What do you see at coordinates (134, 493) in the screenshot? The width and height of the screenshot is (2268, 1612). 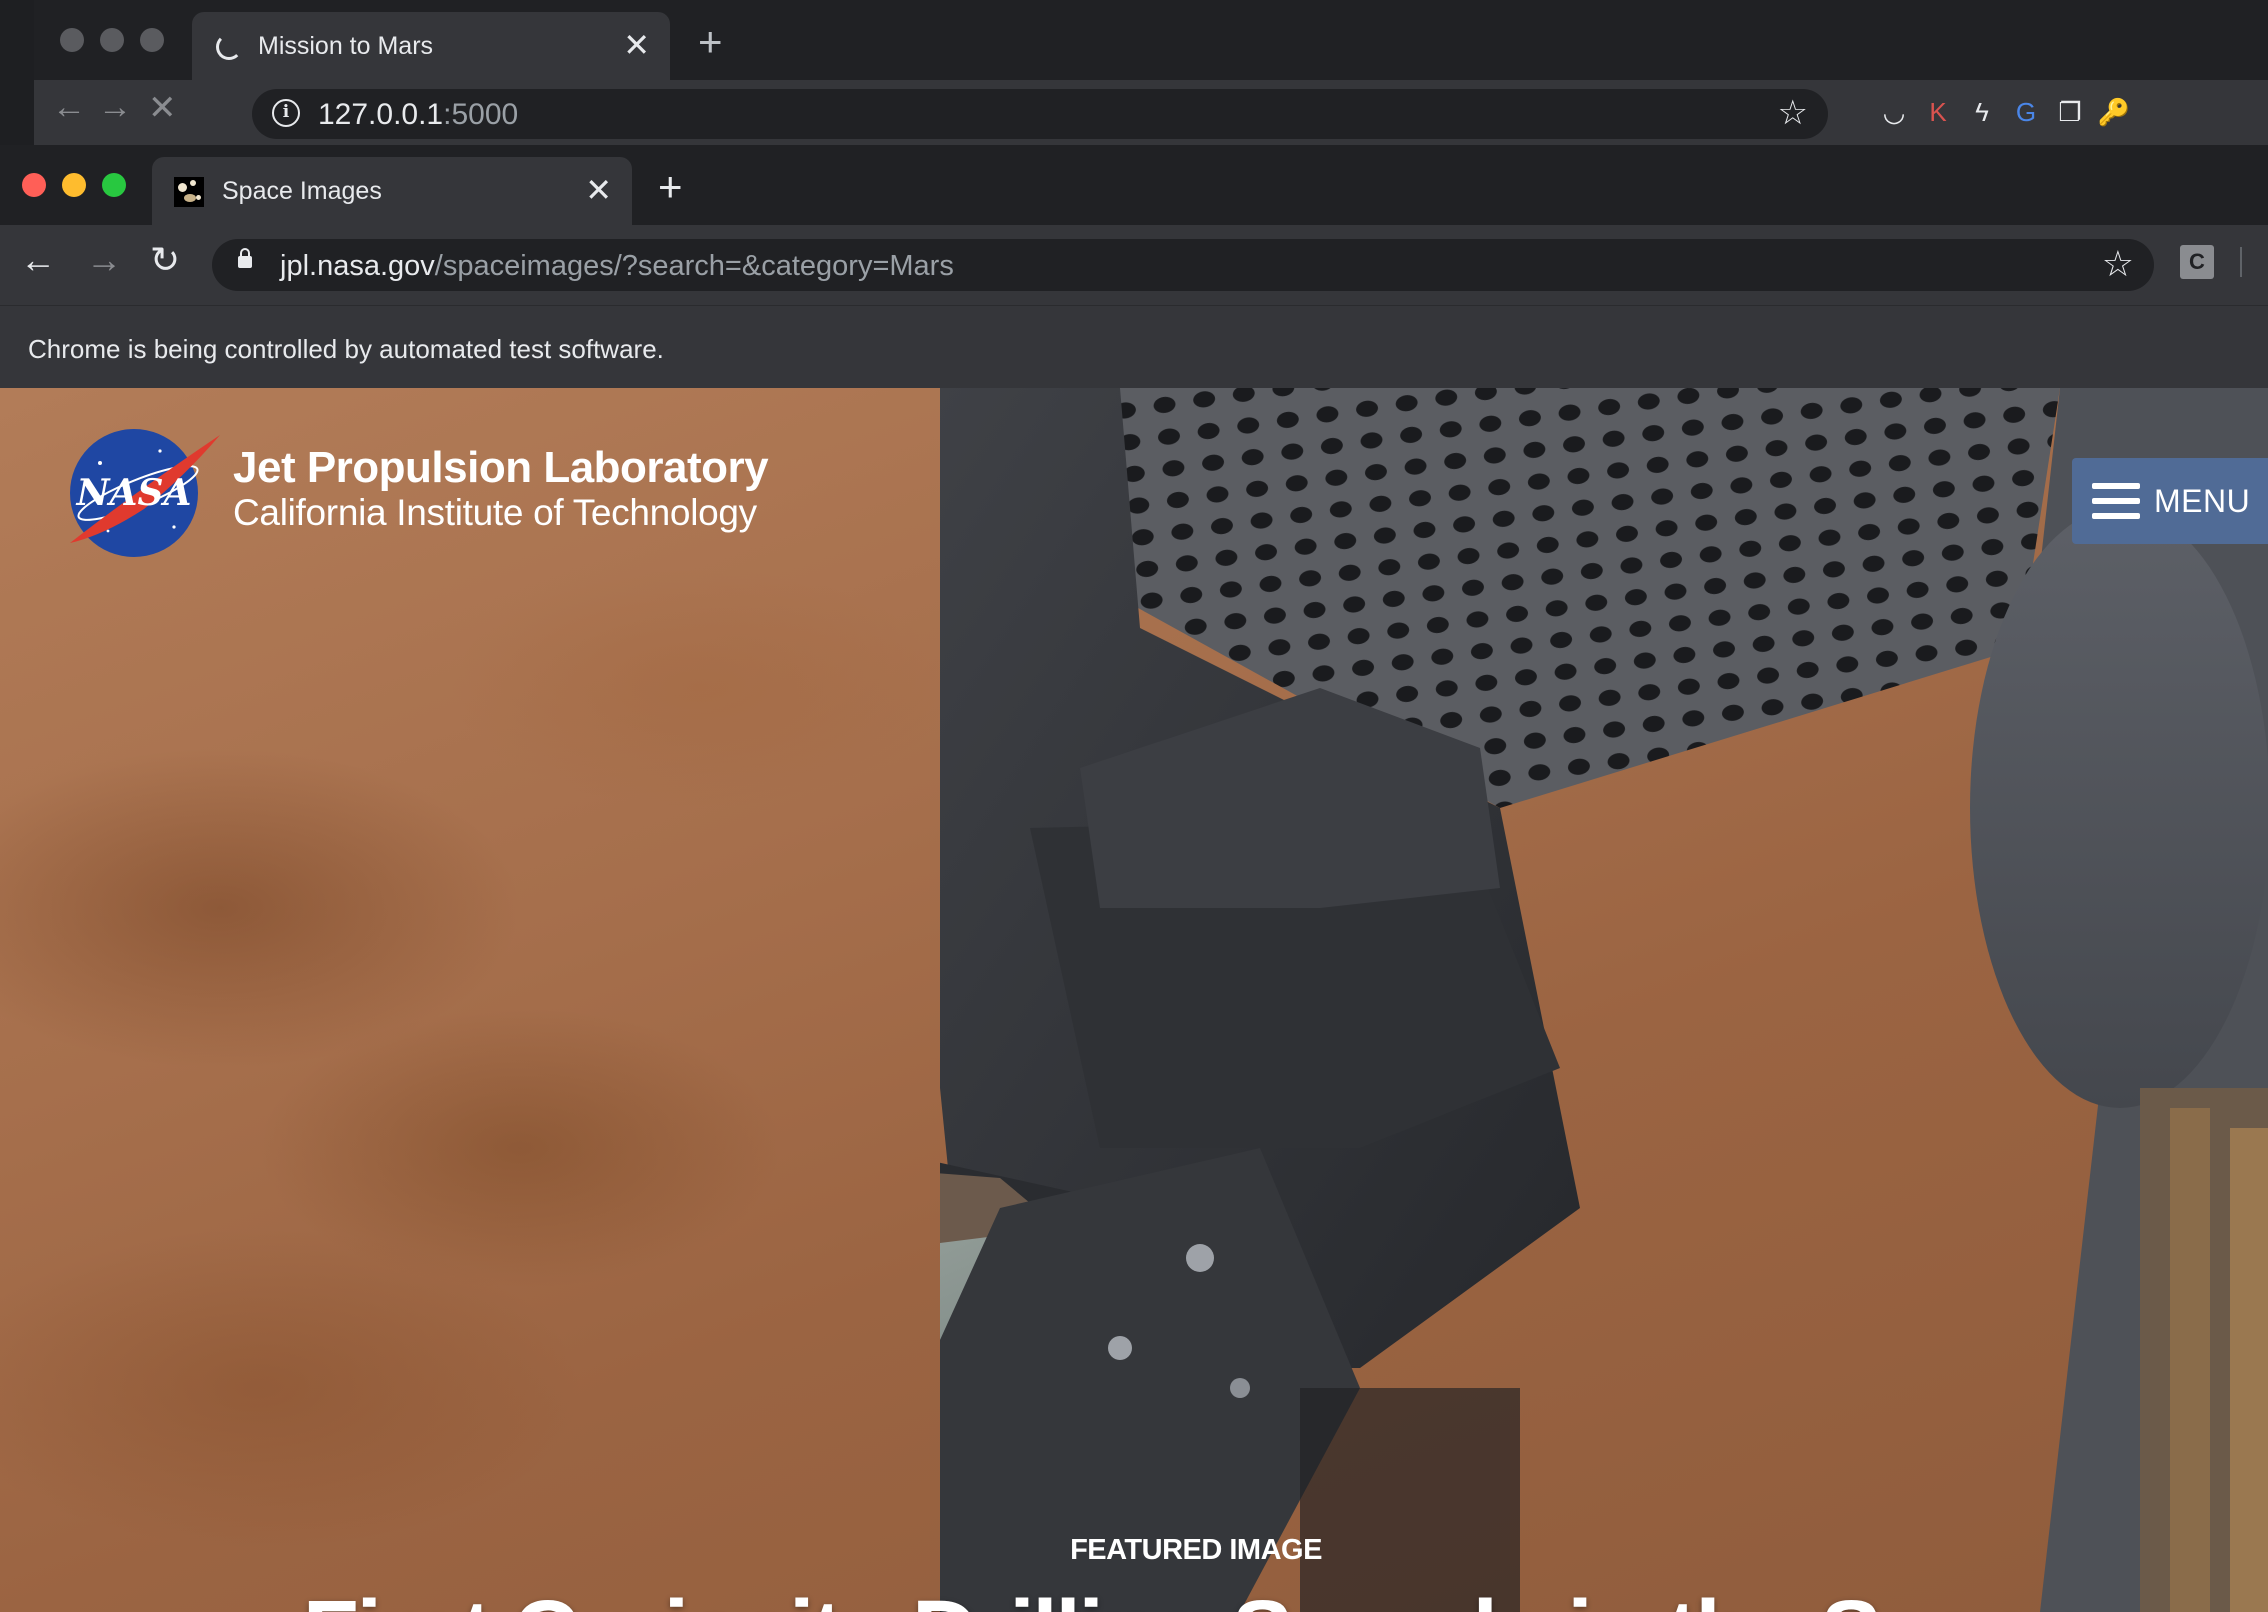 I see `nasa-logo-text: NASA` at bounding box center [134, 493].